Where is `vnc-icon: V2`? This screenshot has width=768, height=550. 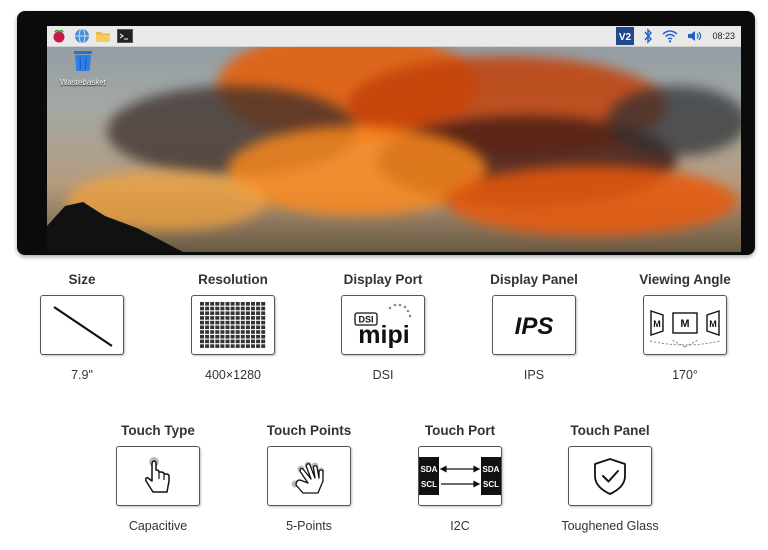 vnc-icon: V2 is located at coordinates (625, 36).